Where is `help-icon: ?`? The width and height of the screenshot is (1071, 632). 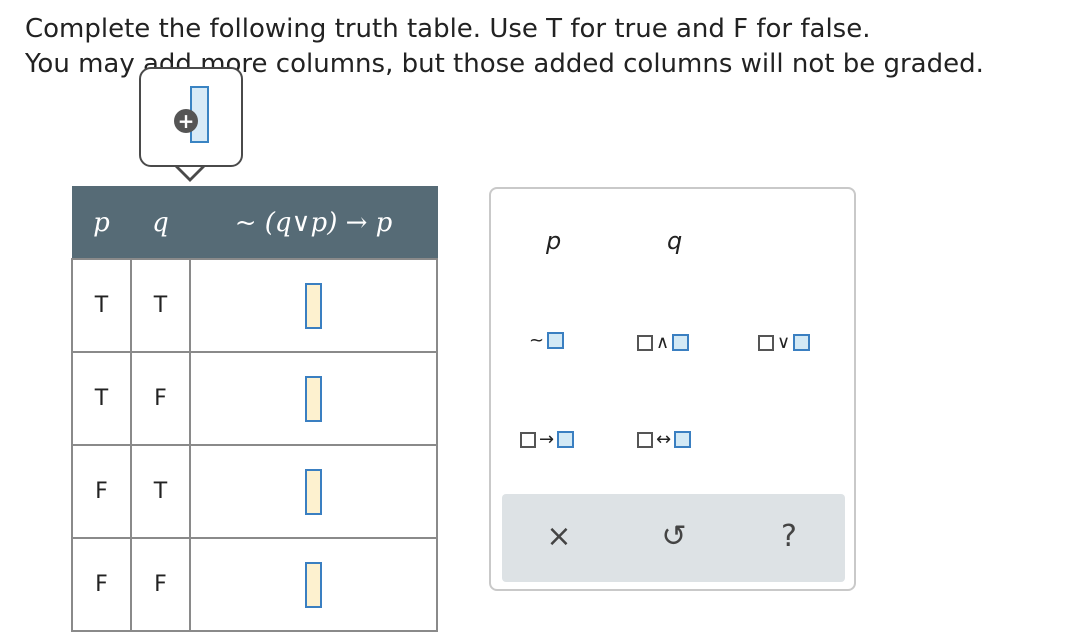
help-icon: ? is located at coordinates (789, 537).